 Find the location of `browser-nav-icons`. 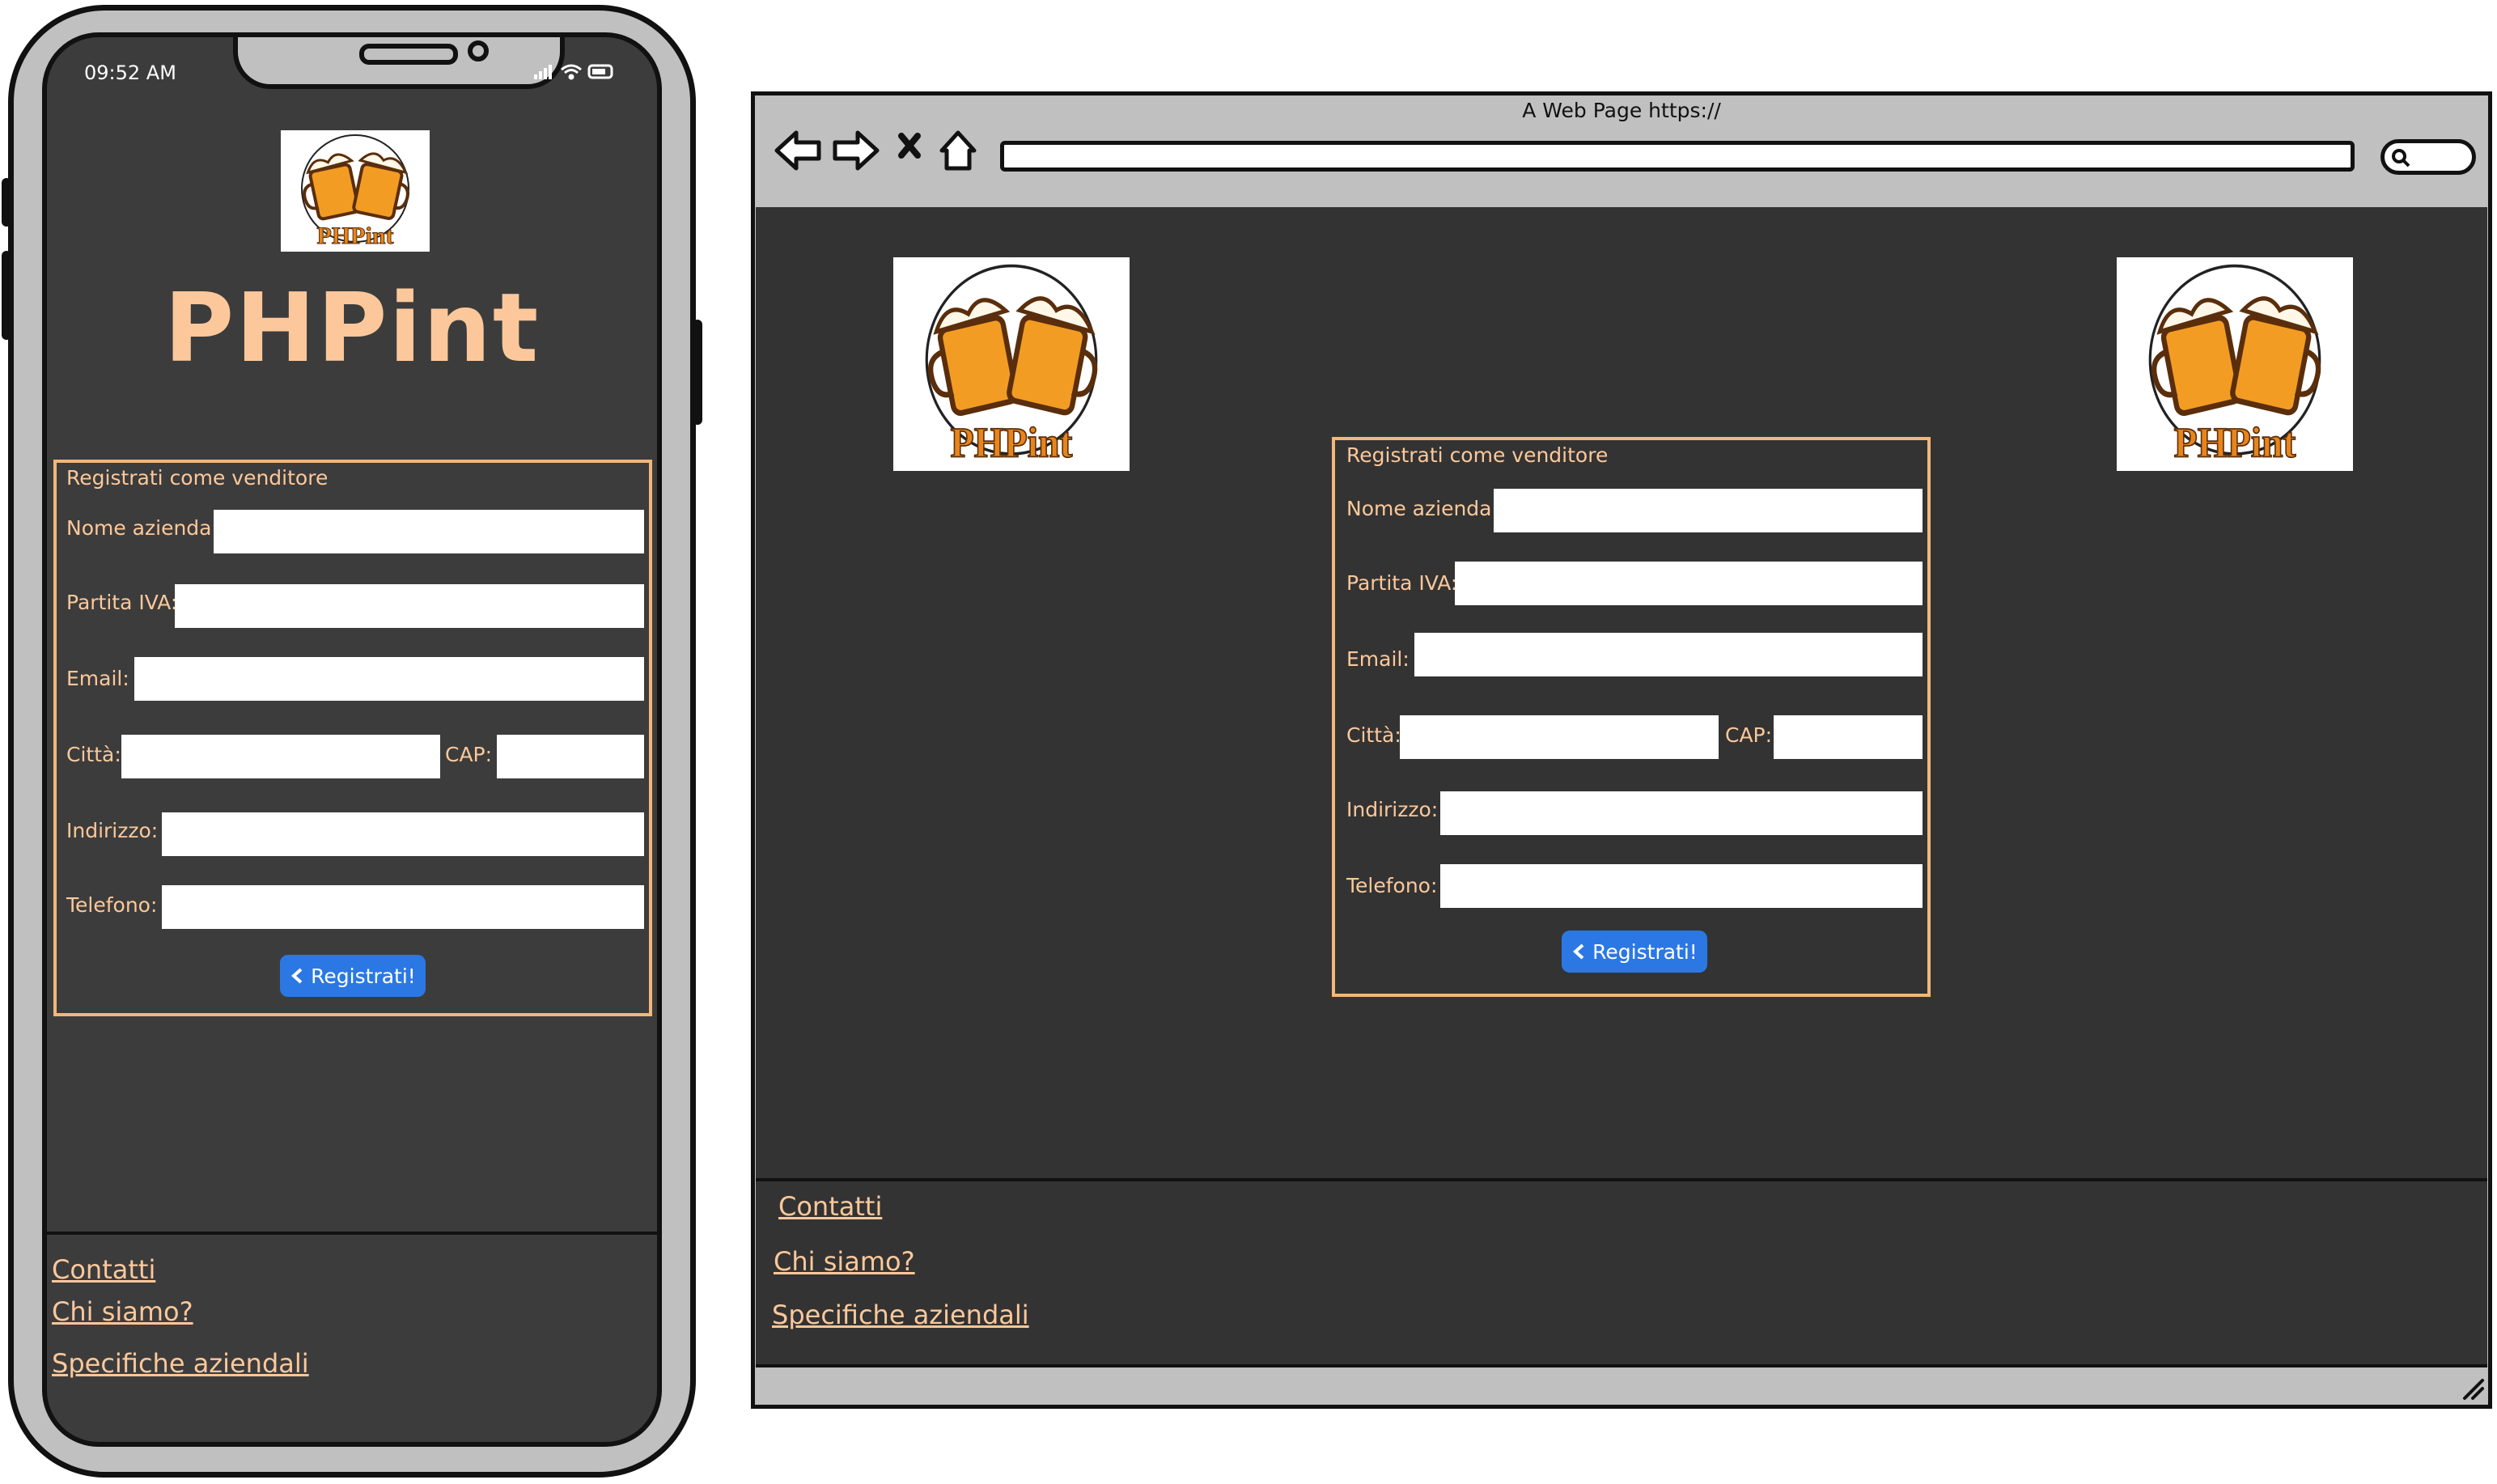

browser-nav-icons is located at coordinates (875, 150).